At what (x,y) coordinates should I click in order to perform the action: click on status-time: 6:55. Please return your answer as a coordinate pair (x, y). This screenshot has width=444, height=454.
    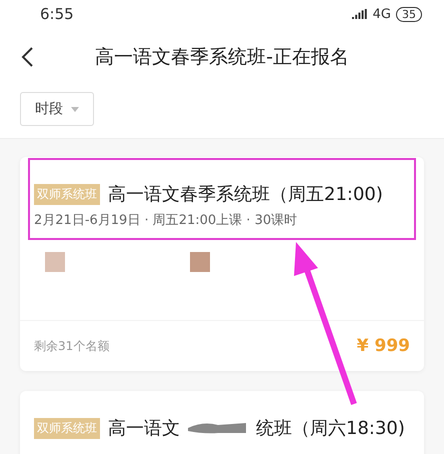
    Looking at the image, I should click on (57, 14).